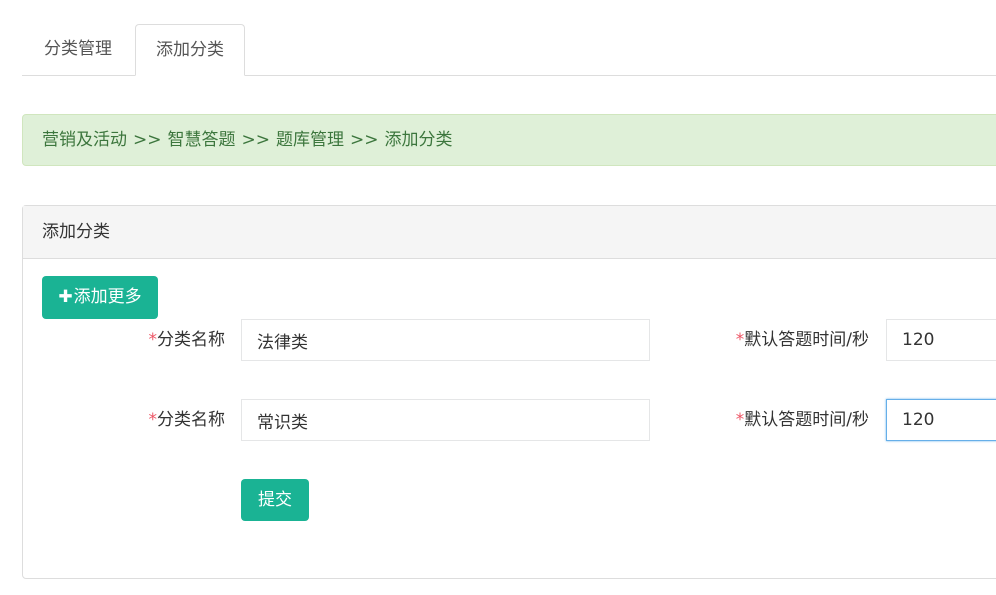  I want to click on tab-add-category: 添加分类, so click(190, 50).